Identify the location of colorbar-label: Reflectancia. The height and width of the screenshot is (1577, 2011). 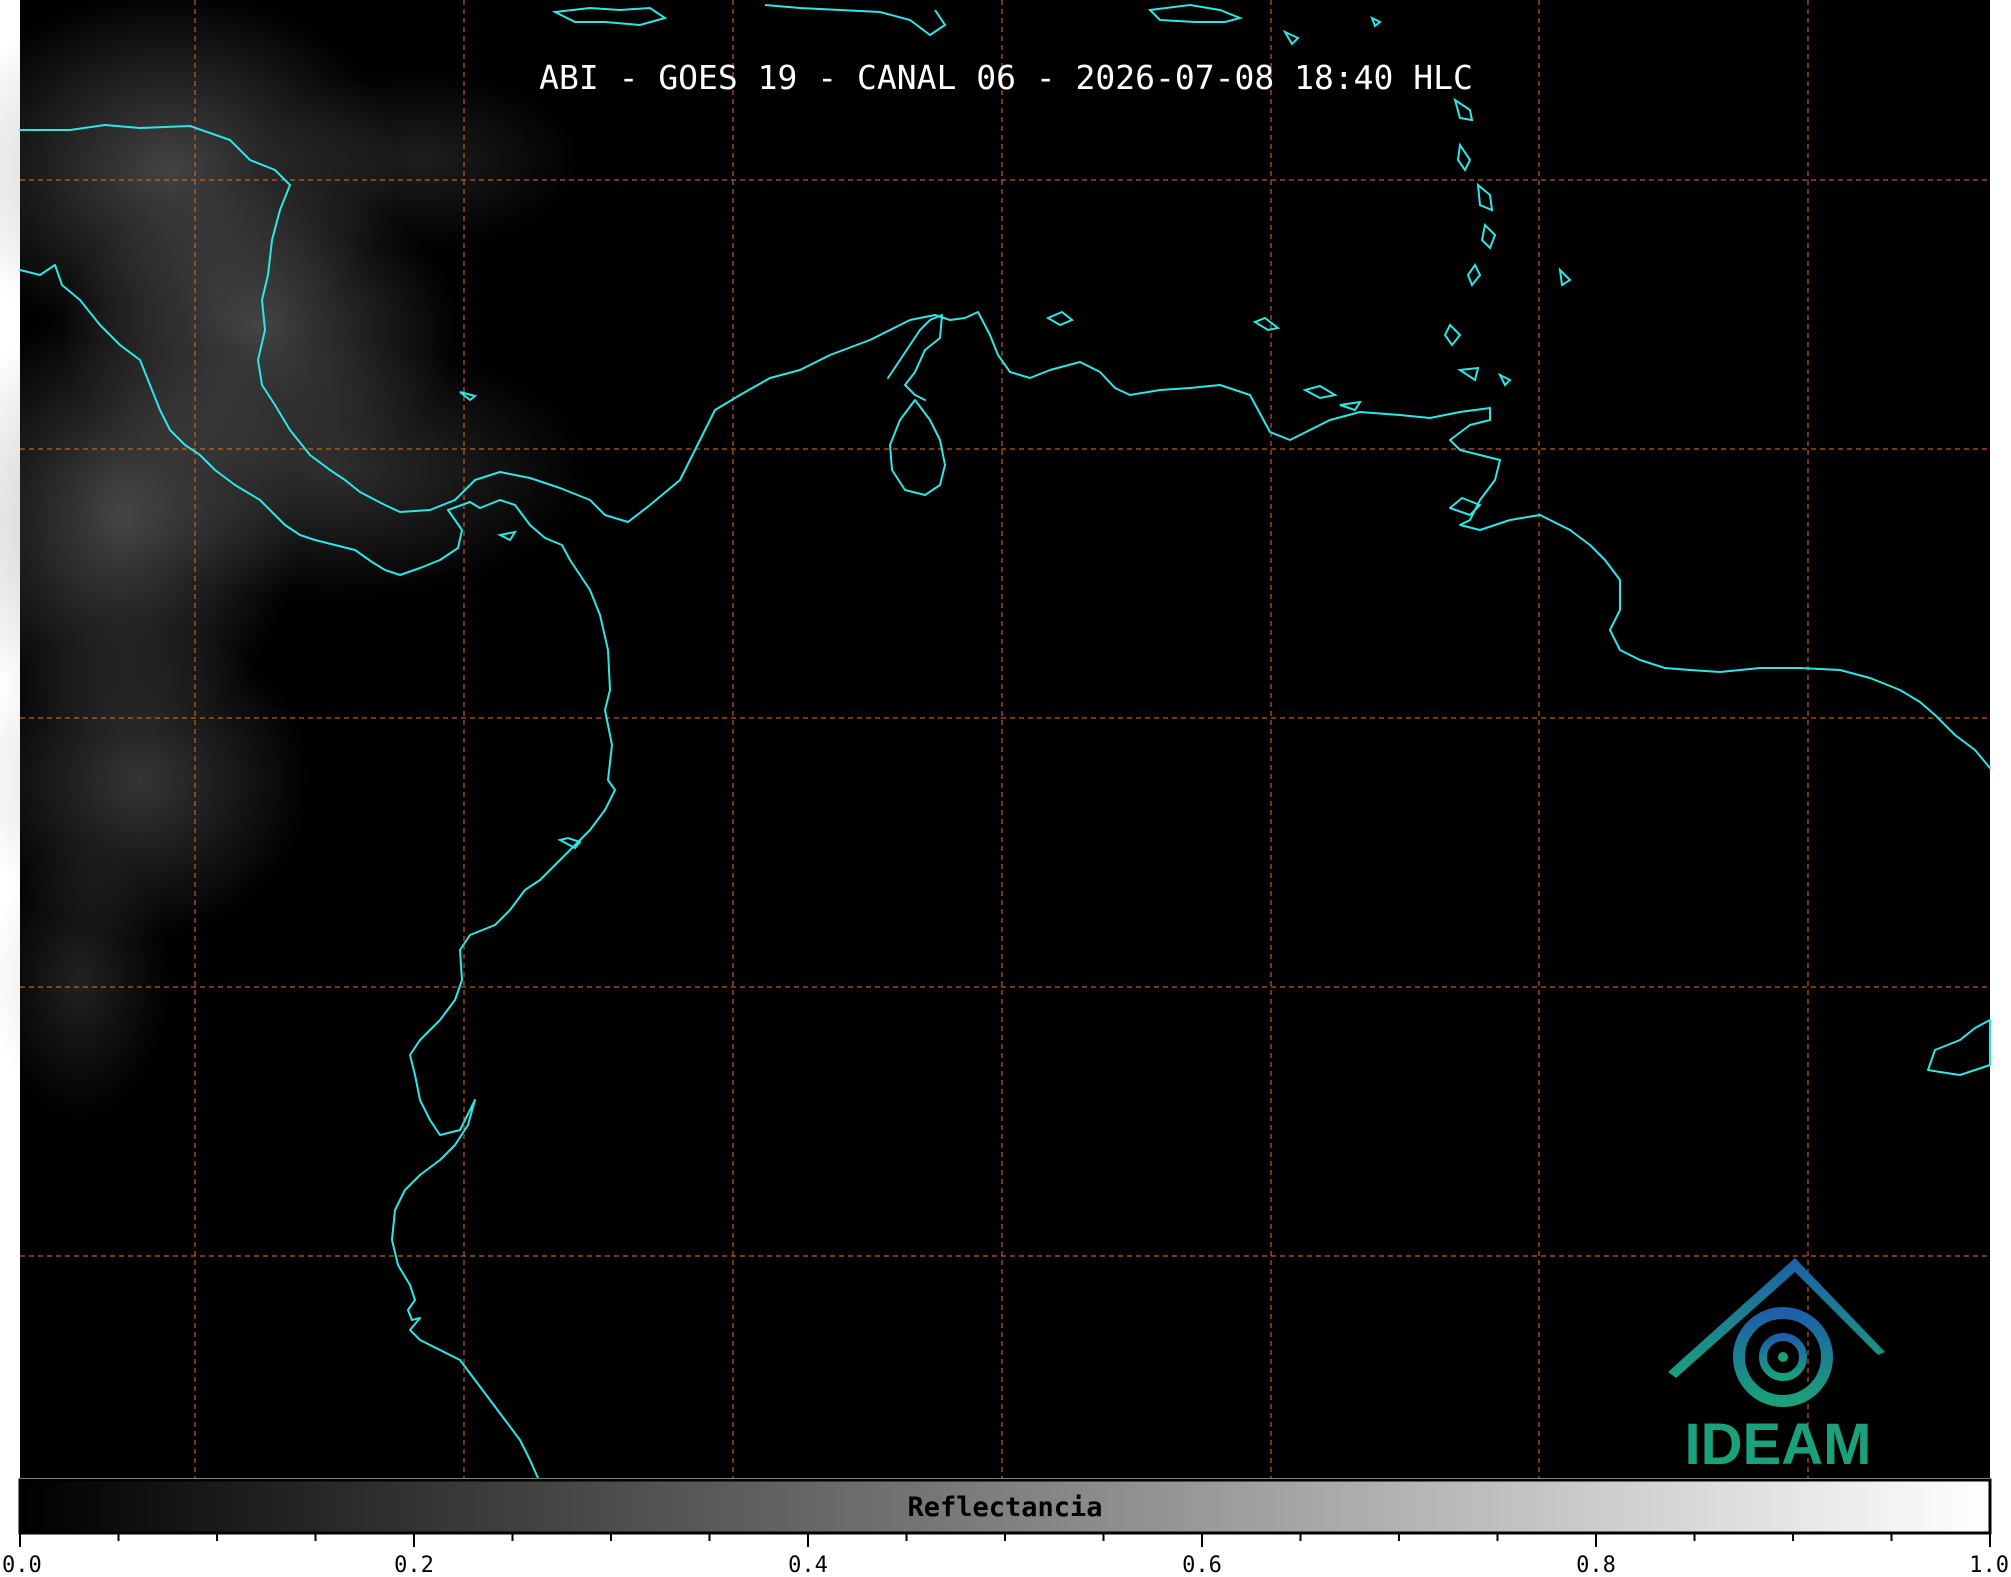
(1004, 1507).